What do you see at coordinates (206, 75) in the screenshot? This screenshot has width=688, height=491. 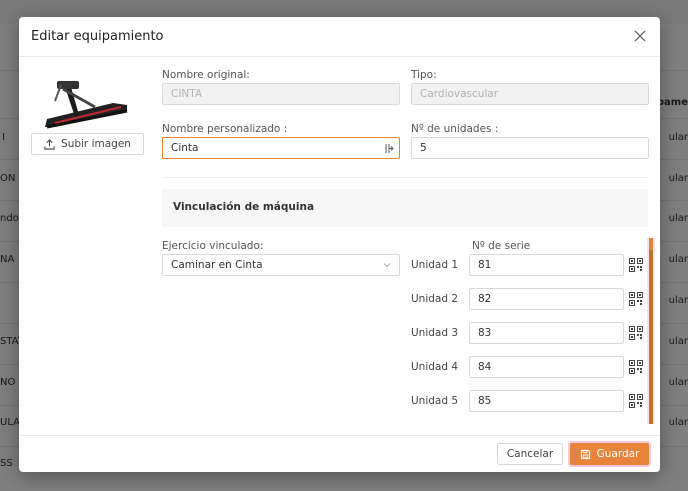 I see `original-name-label: Nombre original:` at bounding box center [206, 75].